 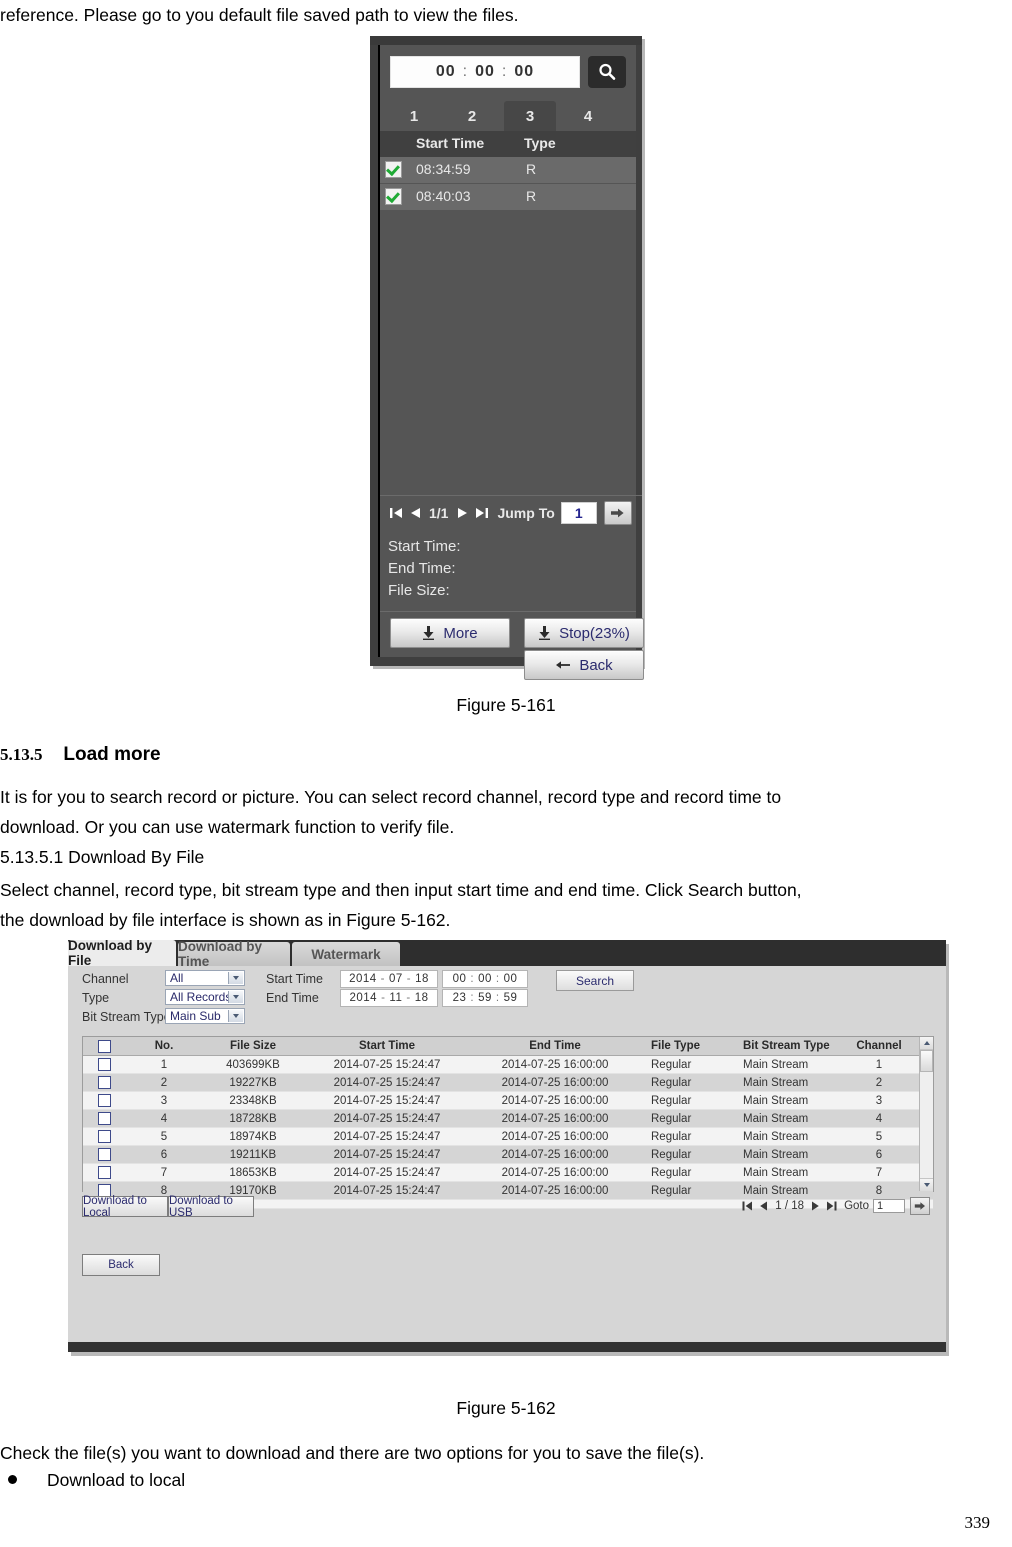 I want to click on row-file-size: 403699KB, so click(x=253, y=1064).